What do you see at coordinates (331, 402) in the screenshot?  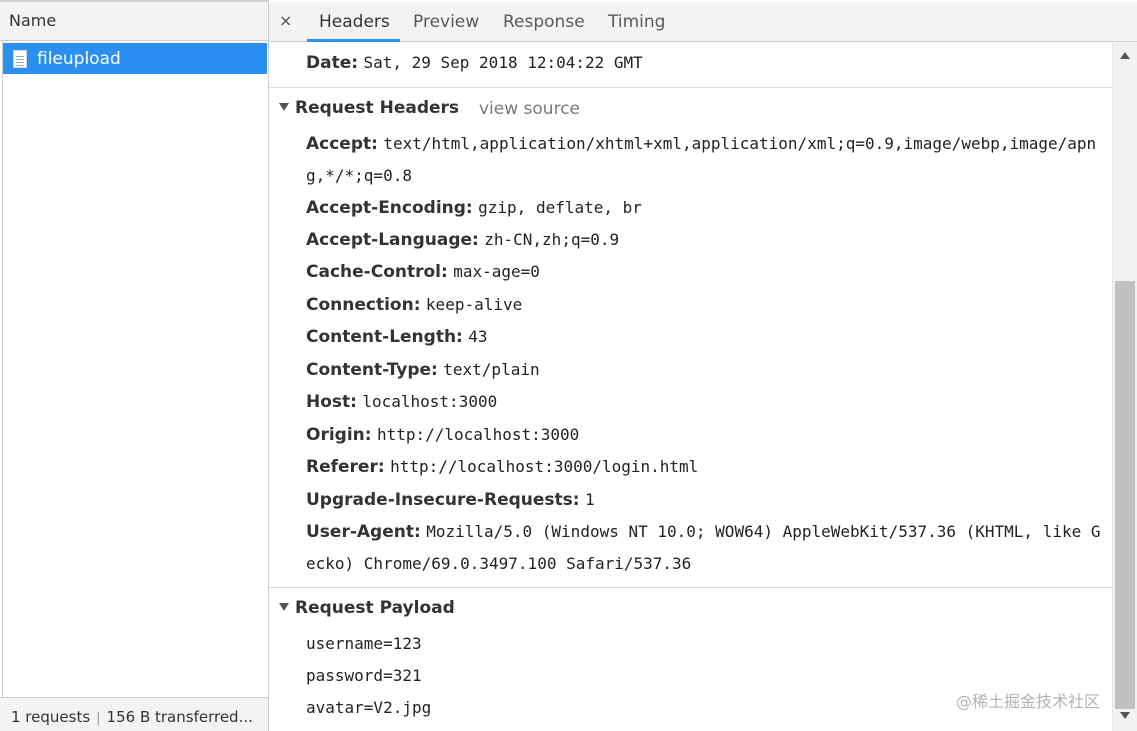 I see `header-key: Host:` at bounding box center [331, 402].